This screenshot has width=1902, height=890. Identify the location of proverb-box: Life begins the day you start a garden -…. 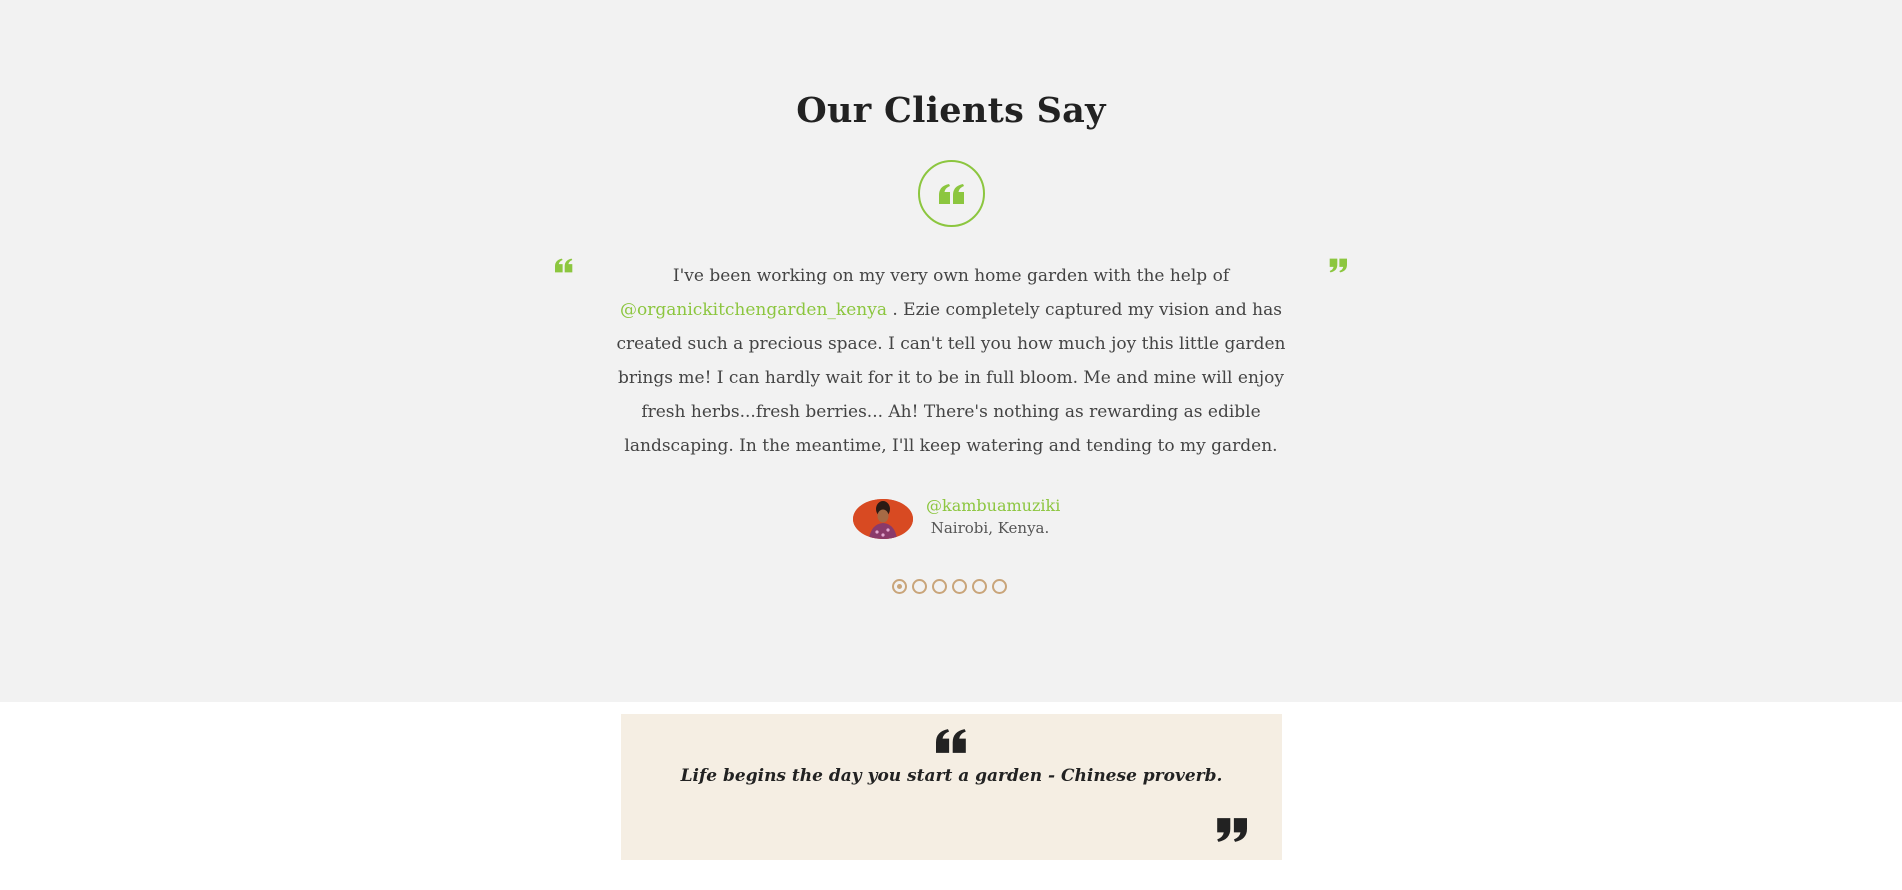
(951, 787).